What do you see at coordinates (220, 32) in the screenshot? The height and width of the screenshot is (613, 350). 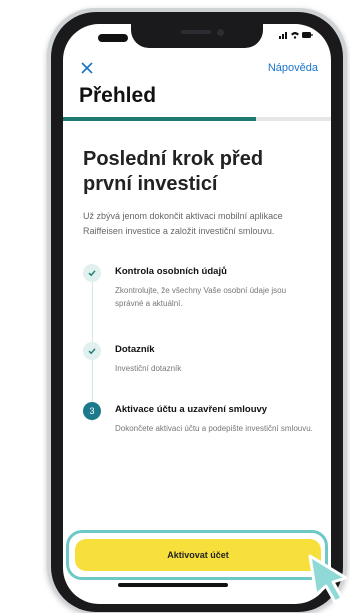 I see `camera` at bounding box center [220, 32].